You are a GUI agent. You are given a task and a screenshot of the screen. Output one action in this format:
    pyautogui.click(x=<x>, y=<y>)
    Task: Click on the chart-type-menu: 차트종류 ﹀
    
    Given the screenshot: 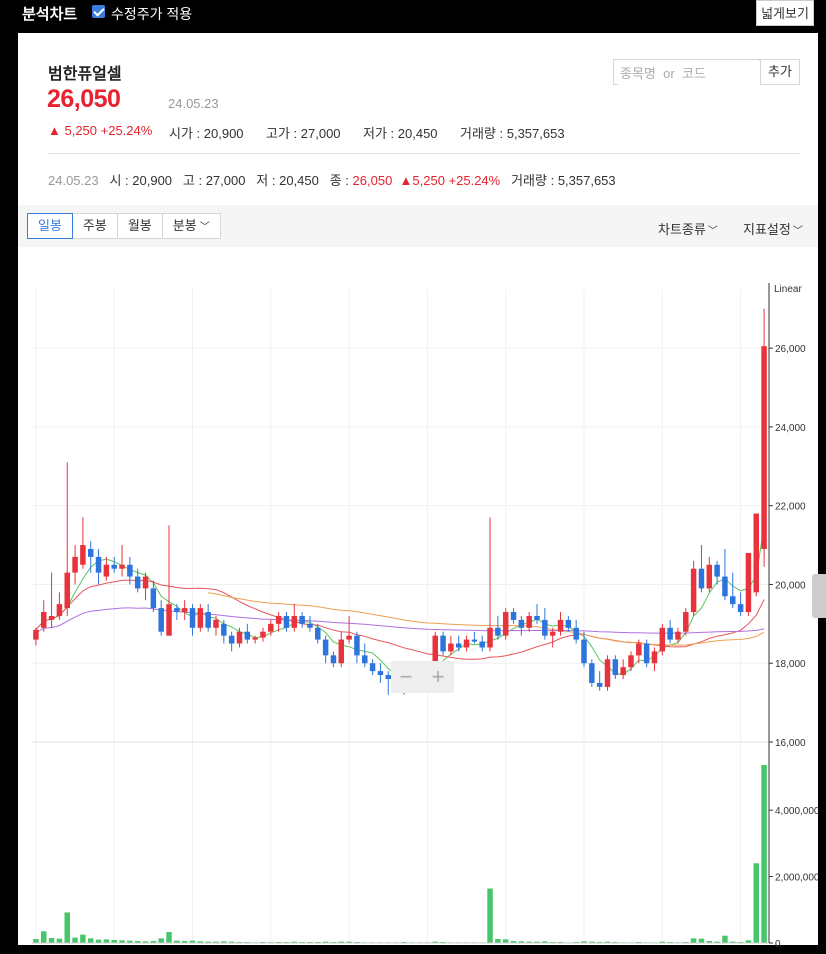 What is the action you would take?
    pyautogui.click(x=688, y=228)
    